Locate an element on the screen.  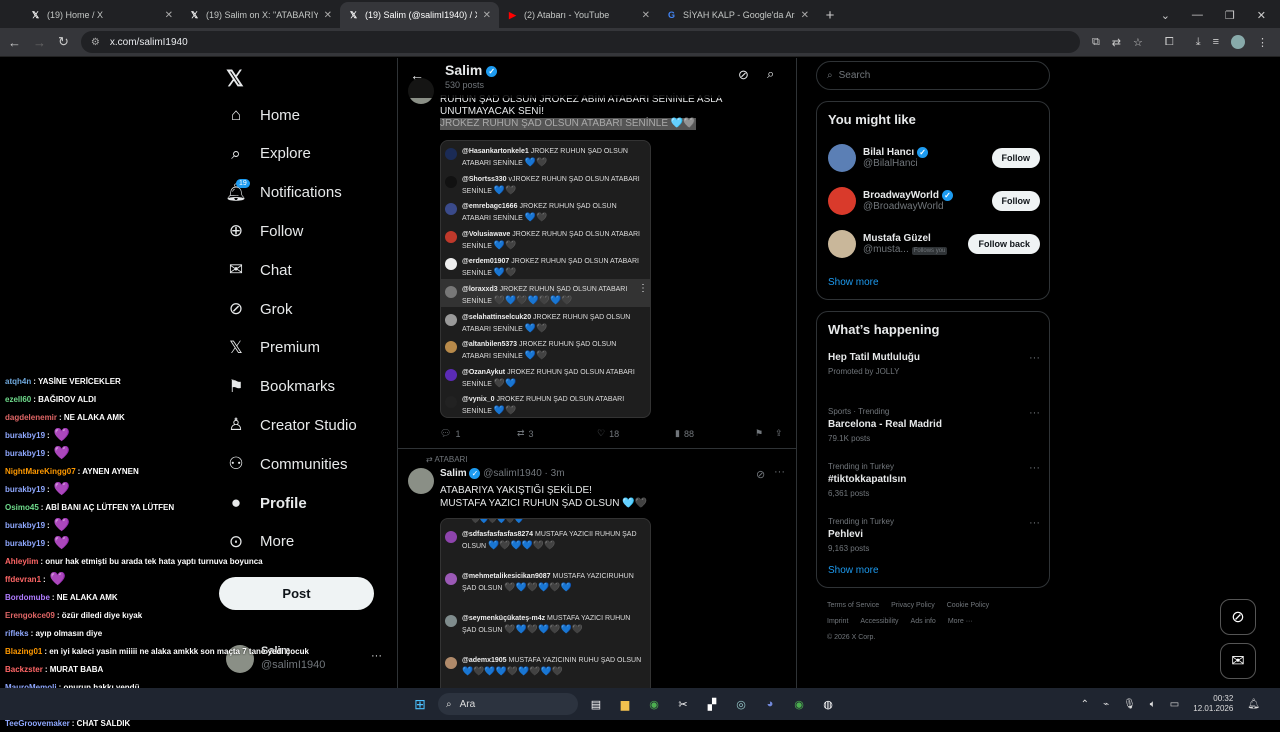
tweet-author-name: Salim is located at coordinates (453, 473).